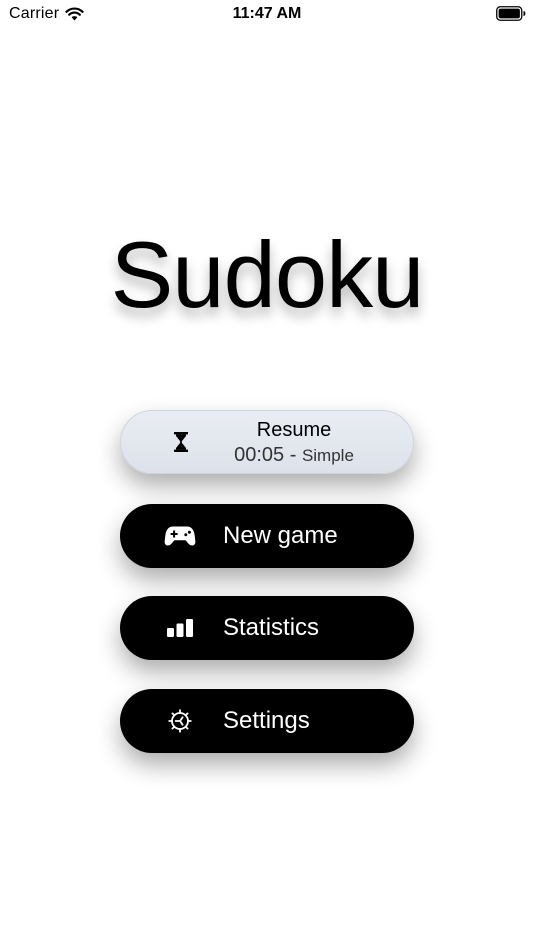 Image resolution: width=534 pixels, height=950 pixels. What do you see at coordinates (180, 628) in the screenshot?
I see `bar-chart-icon` at bounding box center [180, 628].